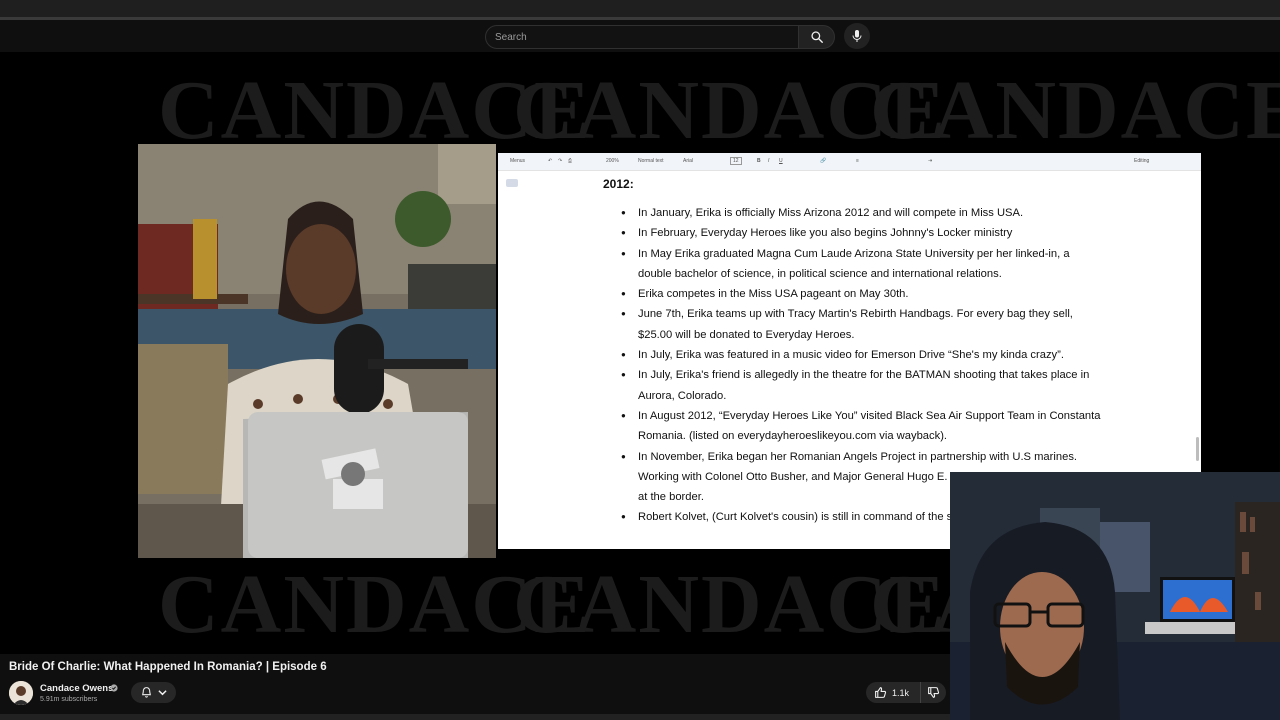 This screenshot has width=1280, height=720. What do you see at coordinates (1197, 449) in the screenshot?
I see `doc-scrollbar` at bounding box center [1197, 449].